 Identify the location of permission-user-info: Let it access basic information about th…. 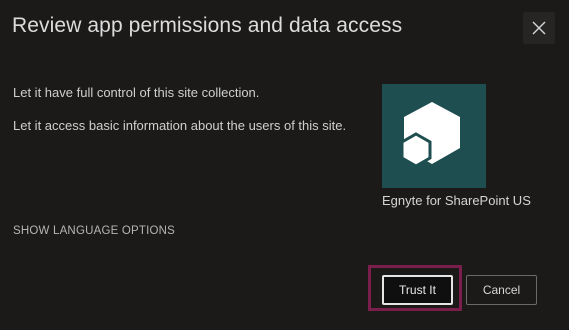
(180, 125).